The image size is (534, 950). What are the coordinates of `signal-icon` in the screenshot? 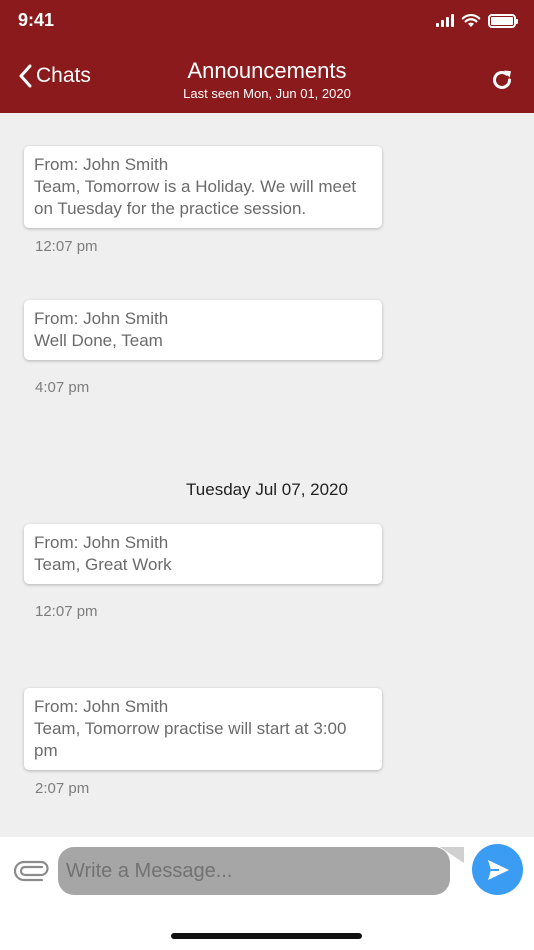 It's located at (445, 20).